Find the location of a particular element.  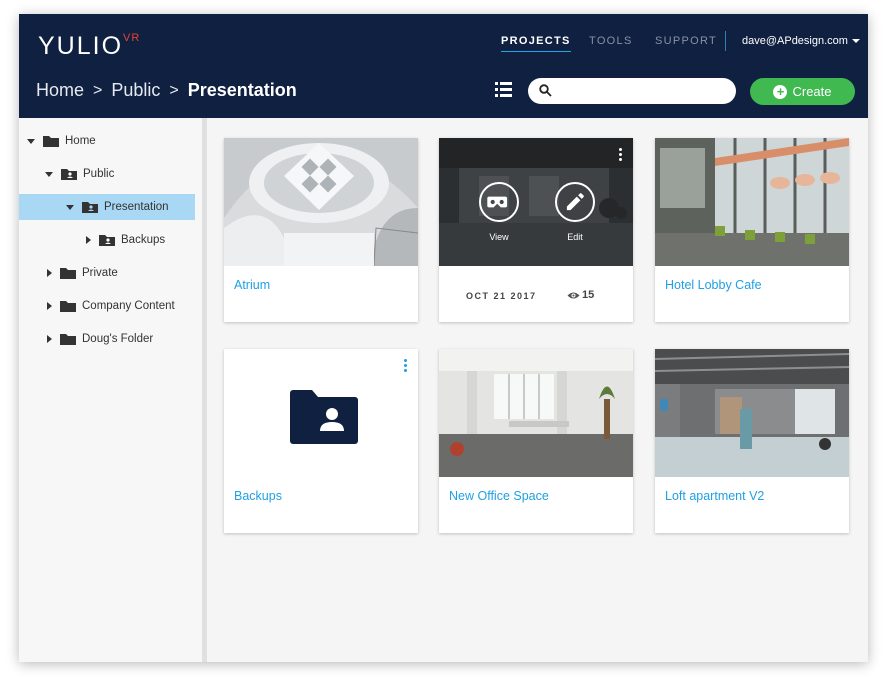

project-card-atrium: Atrium is located at coordinates (321, 230).